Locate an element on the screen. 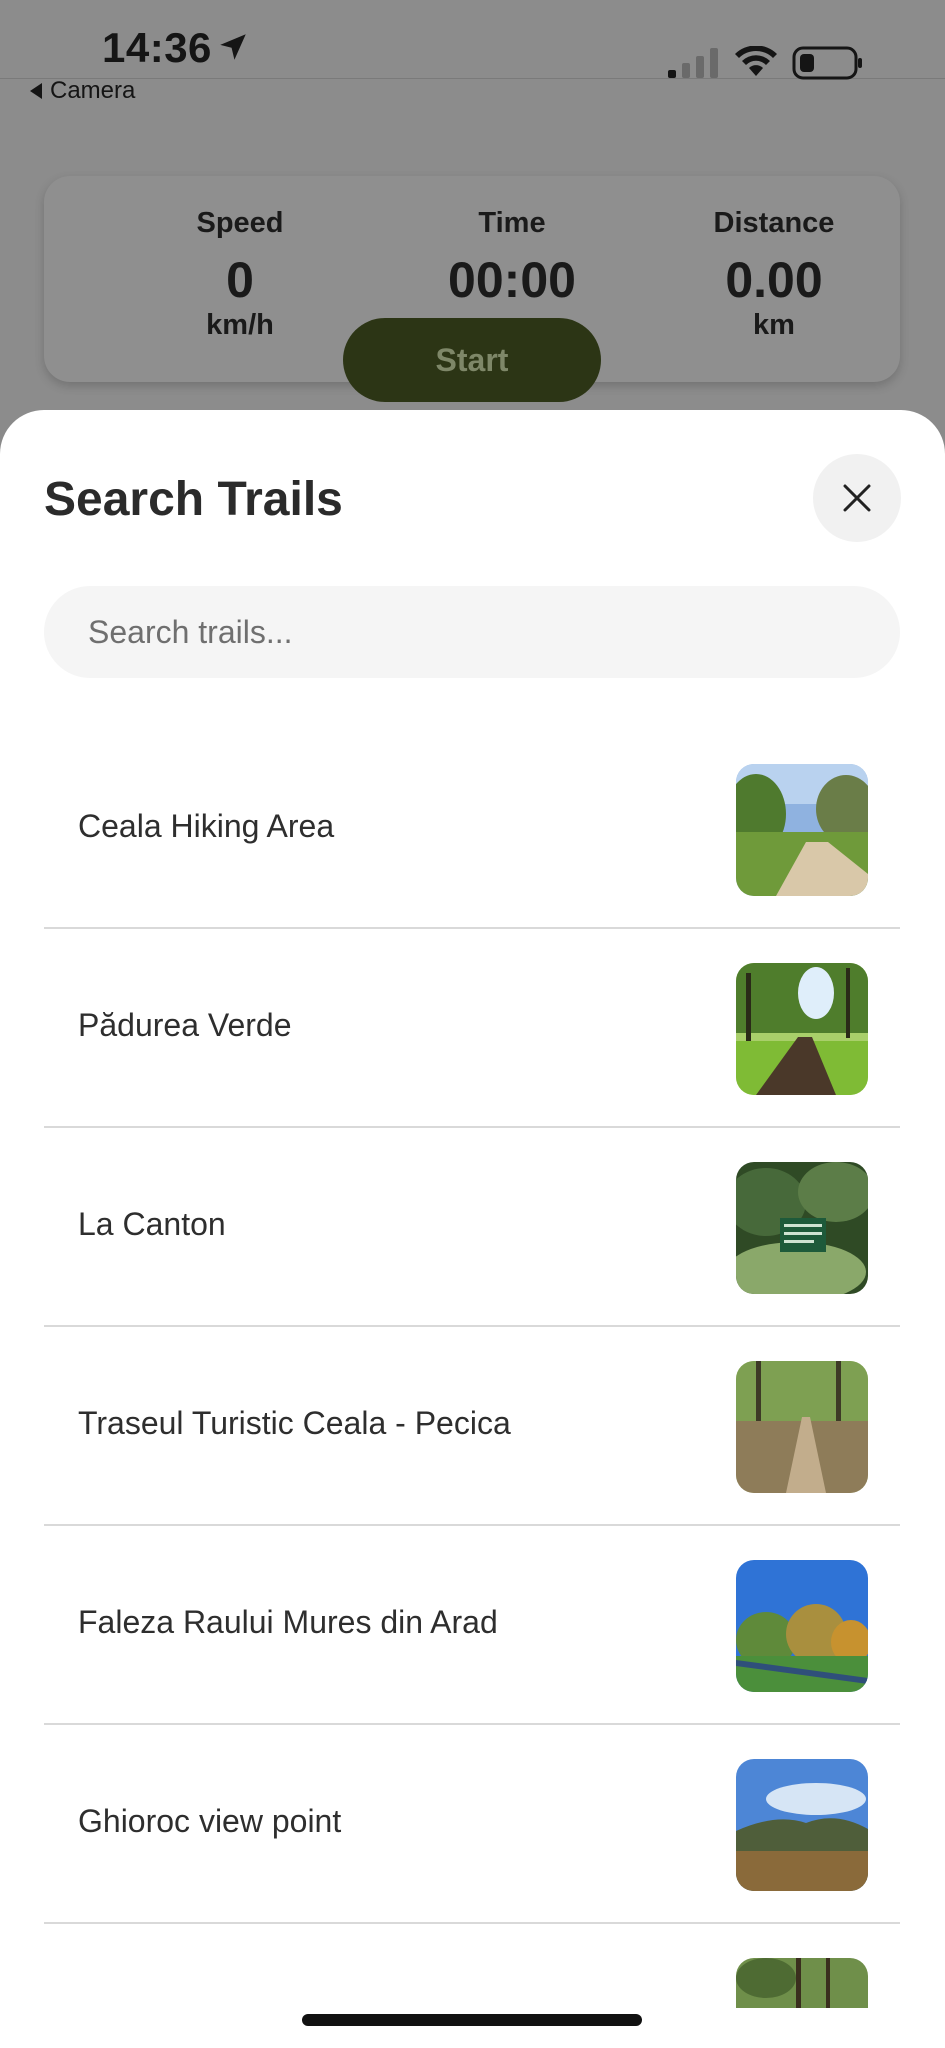 This screenshot has height=2048, width=945. speed-stat: Speed 0 km/h is located at coordinates (240, 274).